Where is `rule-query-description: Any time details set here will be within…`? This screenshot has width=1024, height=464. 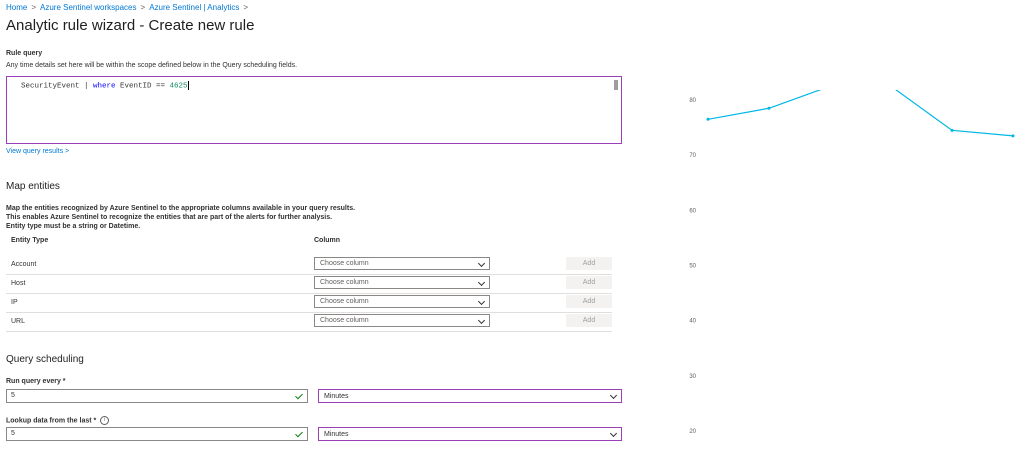 rule-query-description: Any time details set here will be within… is located at coordinates (152, 65).